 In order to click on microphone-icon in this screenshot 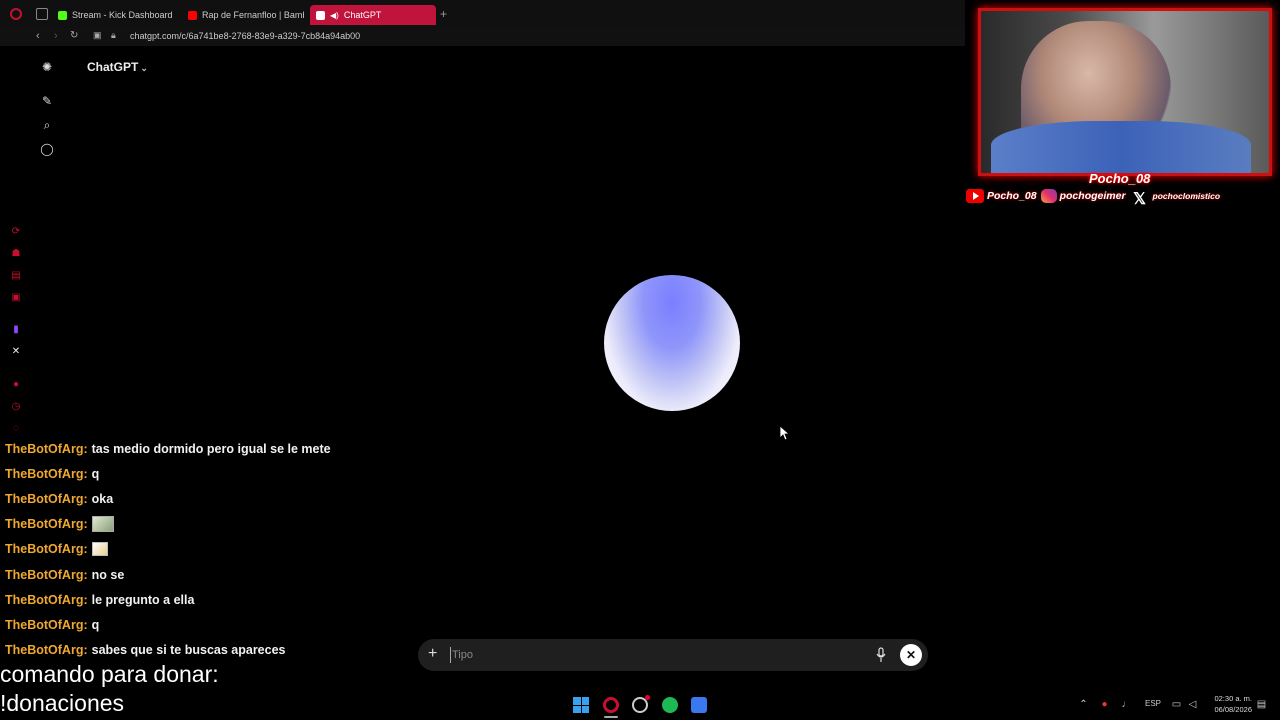, I will do `click(881, 655)`.